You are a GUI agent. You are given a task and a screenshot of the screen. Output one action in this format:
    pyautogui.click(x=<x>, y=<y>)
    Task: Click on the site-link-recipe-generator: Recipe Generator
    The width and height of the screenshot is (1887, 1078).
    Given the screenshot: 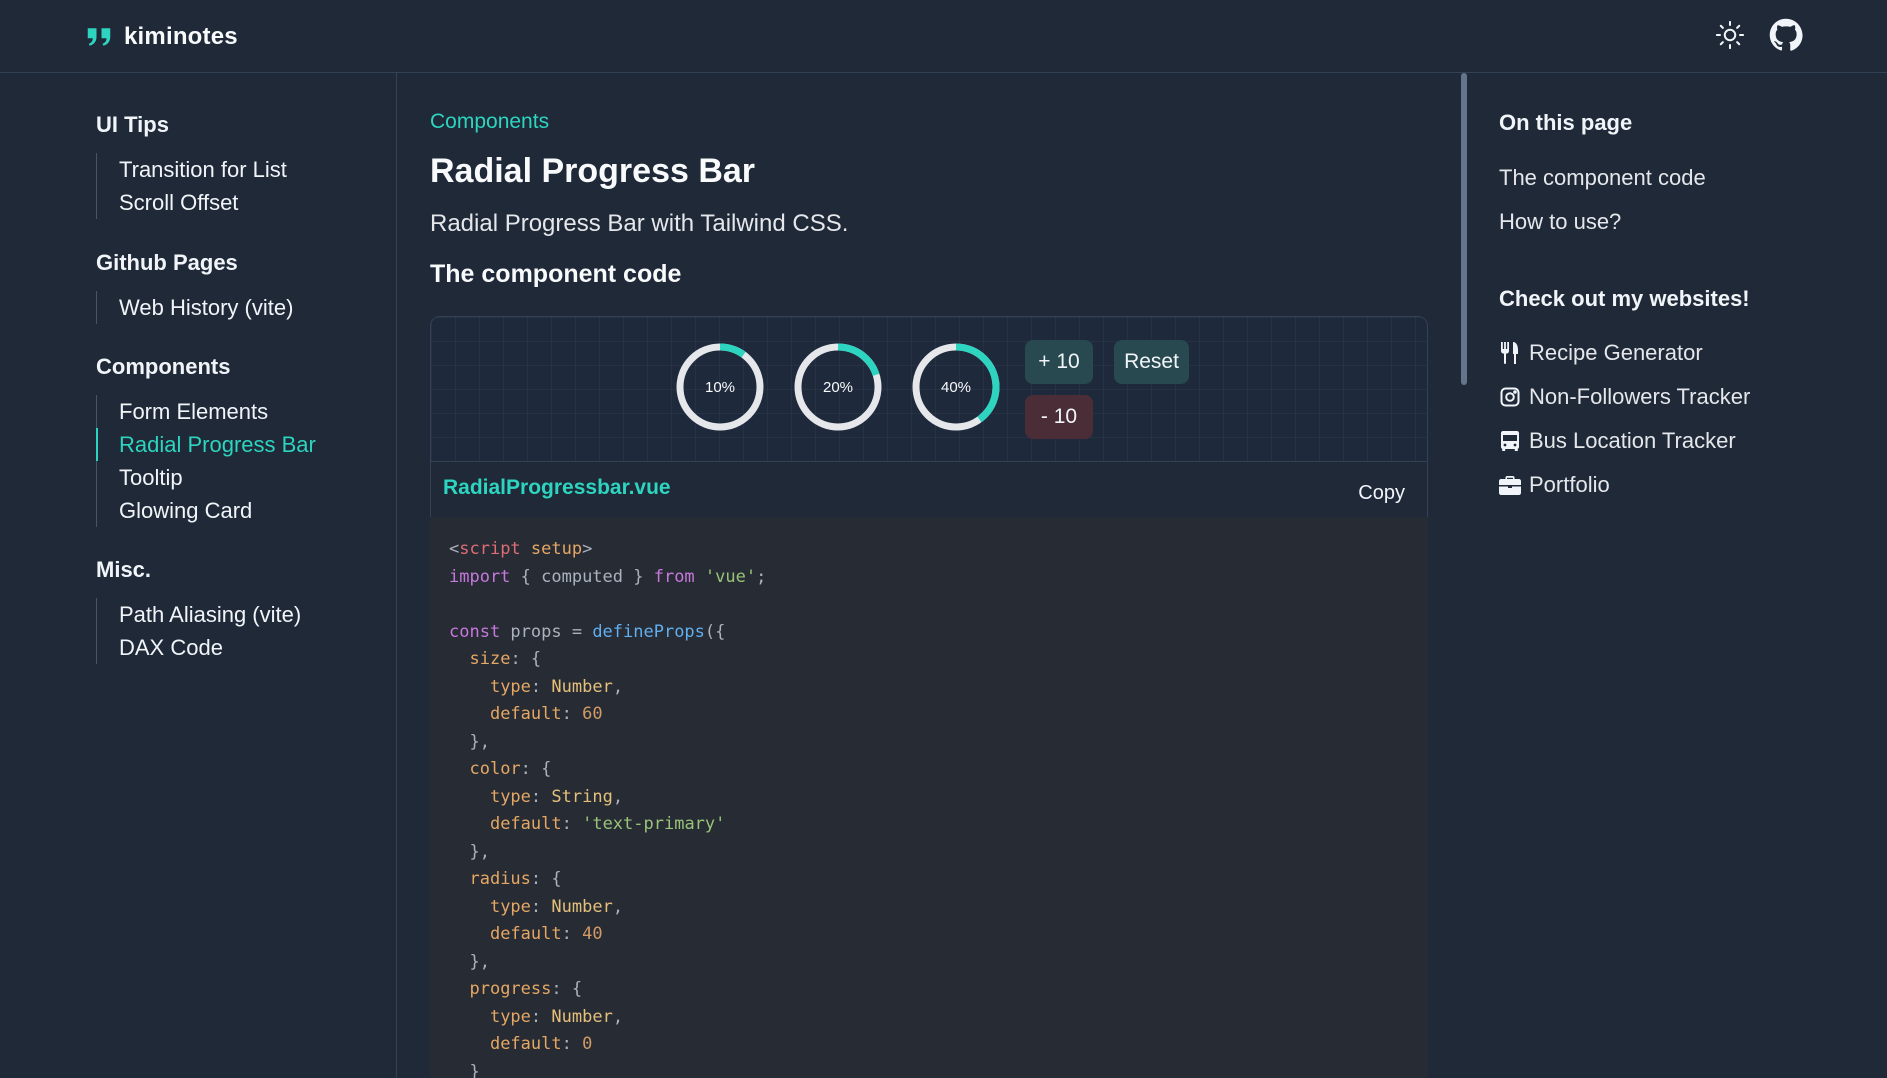 What is the action you would take?
    pyautogui.click(x=1601, y=353)
    